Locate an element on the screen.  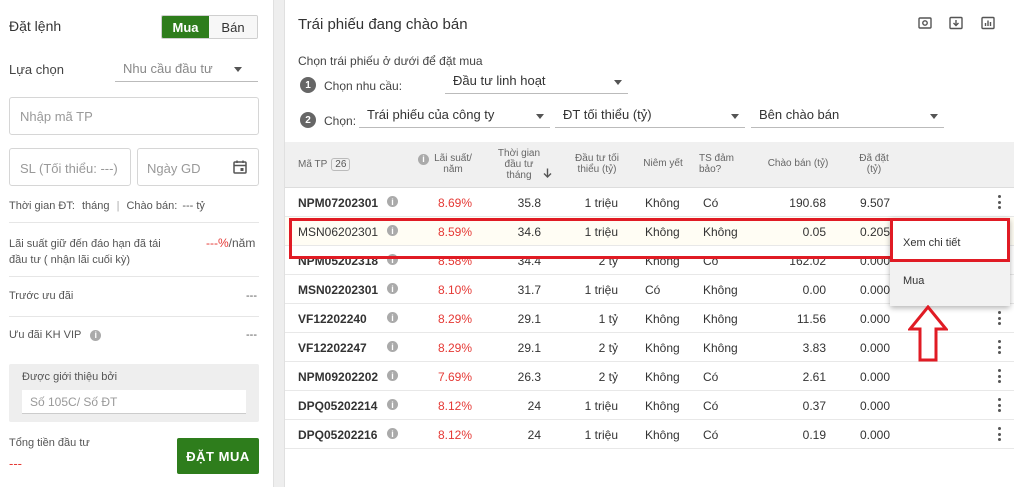
rate-cell: 8.69% is located at coordinates (454, 203).